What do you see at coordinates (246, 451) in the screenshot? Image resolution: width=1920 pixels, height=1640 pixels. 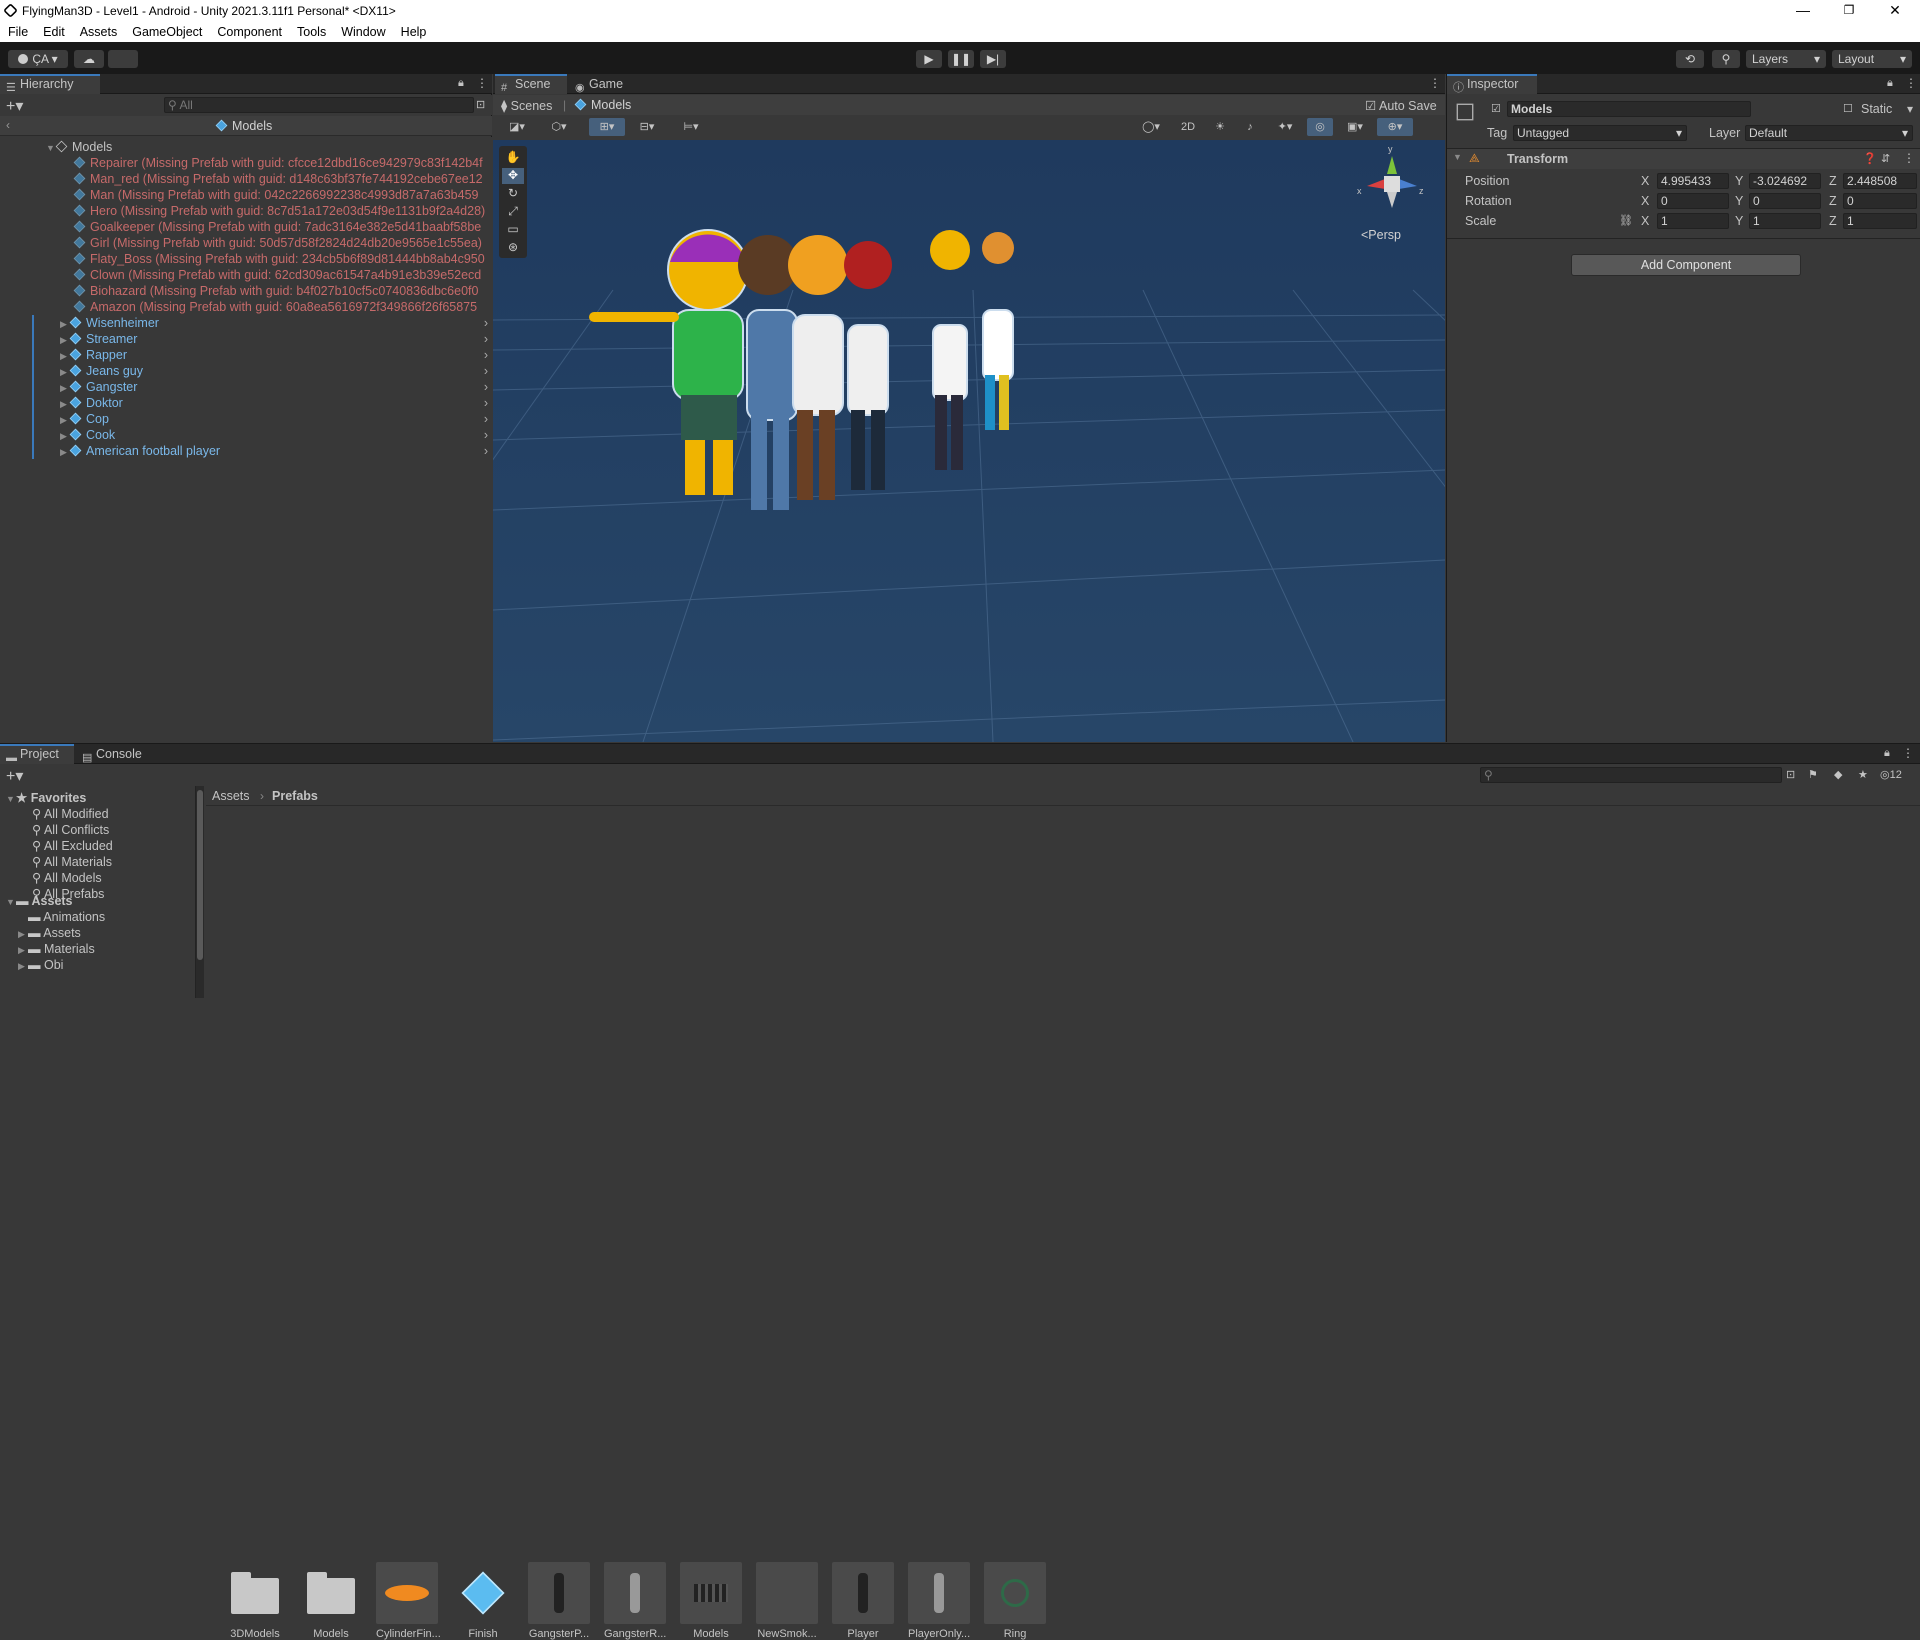 I see `hierarchy-prefab-item: ▶ American football player ›` at bounding box center [246, 451].